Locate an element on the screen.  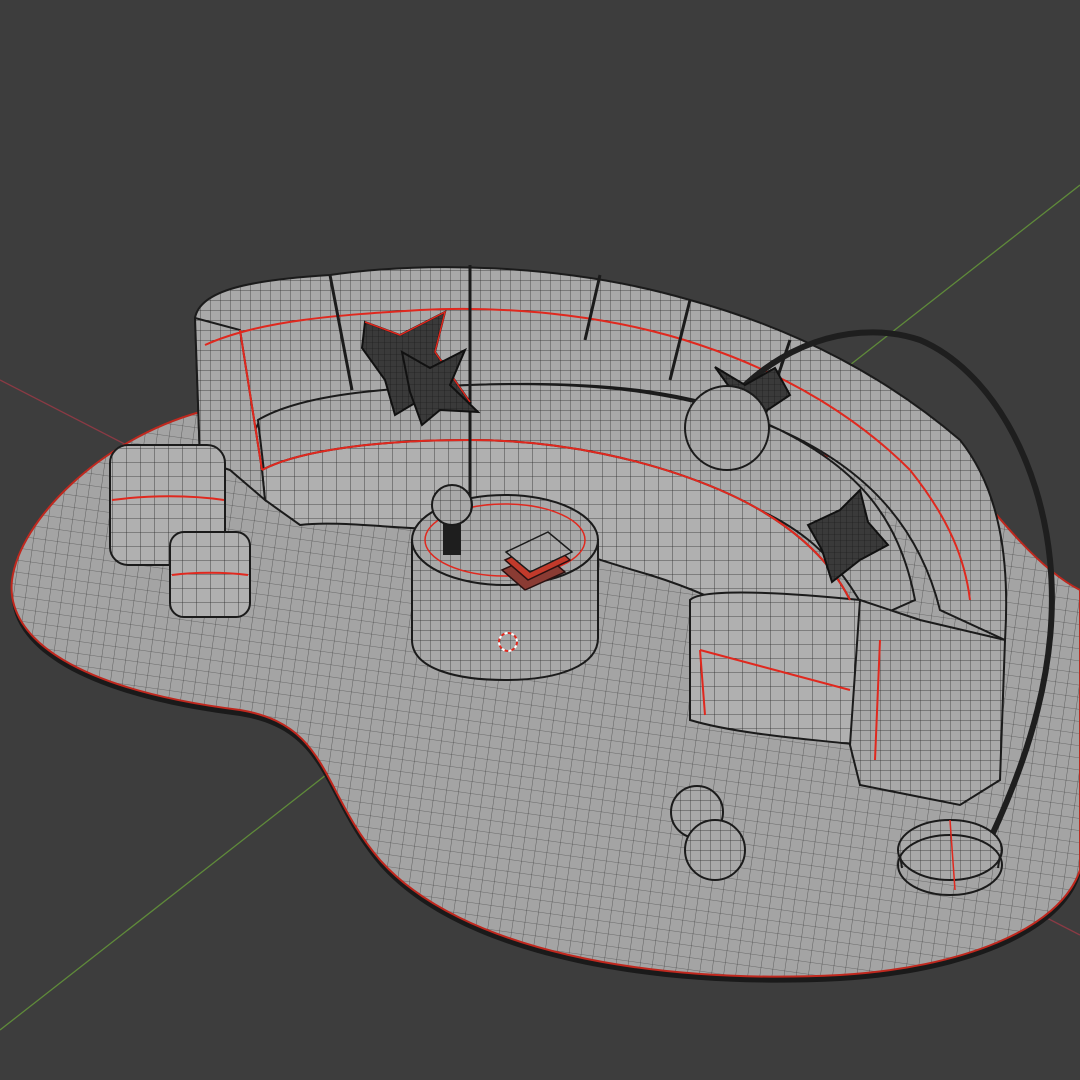
round-coffee-table is located at coordinates (505, 588).